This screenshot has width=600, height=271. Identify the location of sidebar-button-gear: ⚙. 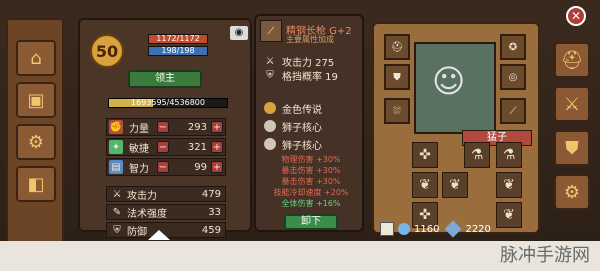
(36, 142).